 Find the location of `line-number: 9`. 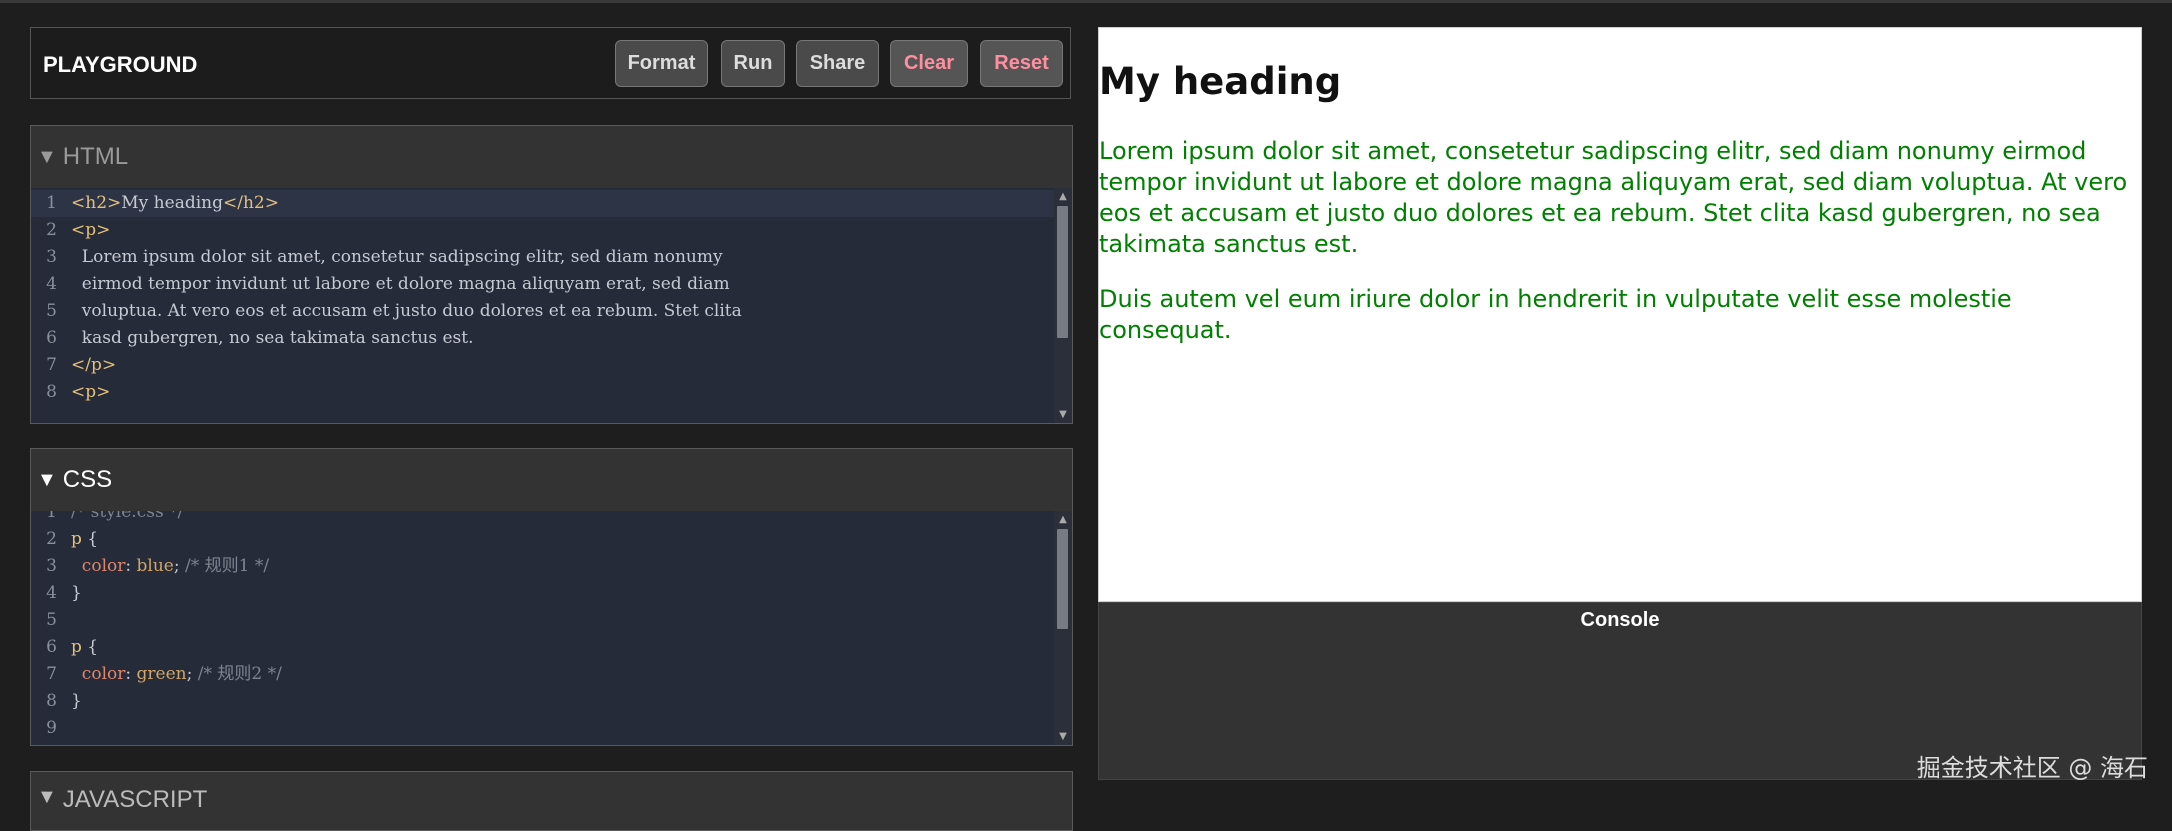

line-number: 9 is located at coordinates (51, 728).